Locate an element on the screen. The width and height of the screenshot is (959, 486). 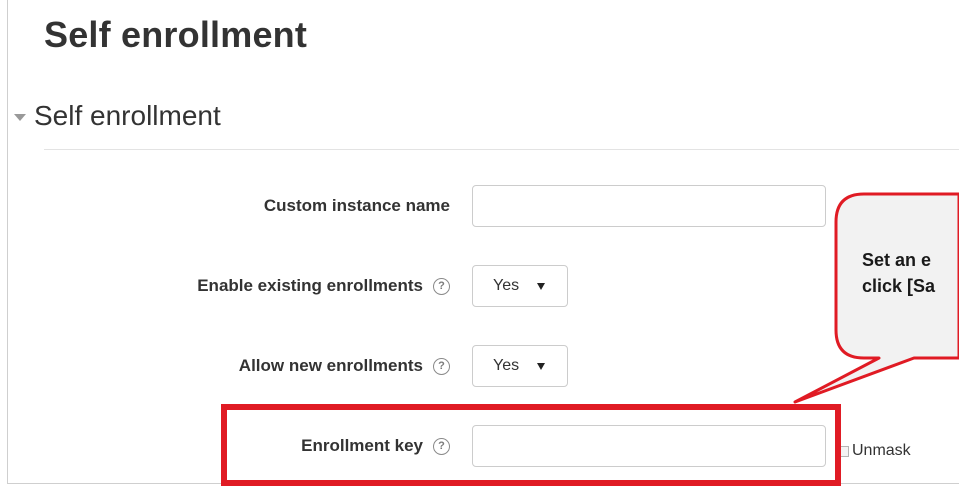
callout-line-2: click [Sa is located at coordinates (899, 286).